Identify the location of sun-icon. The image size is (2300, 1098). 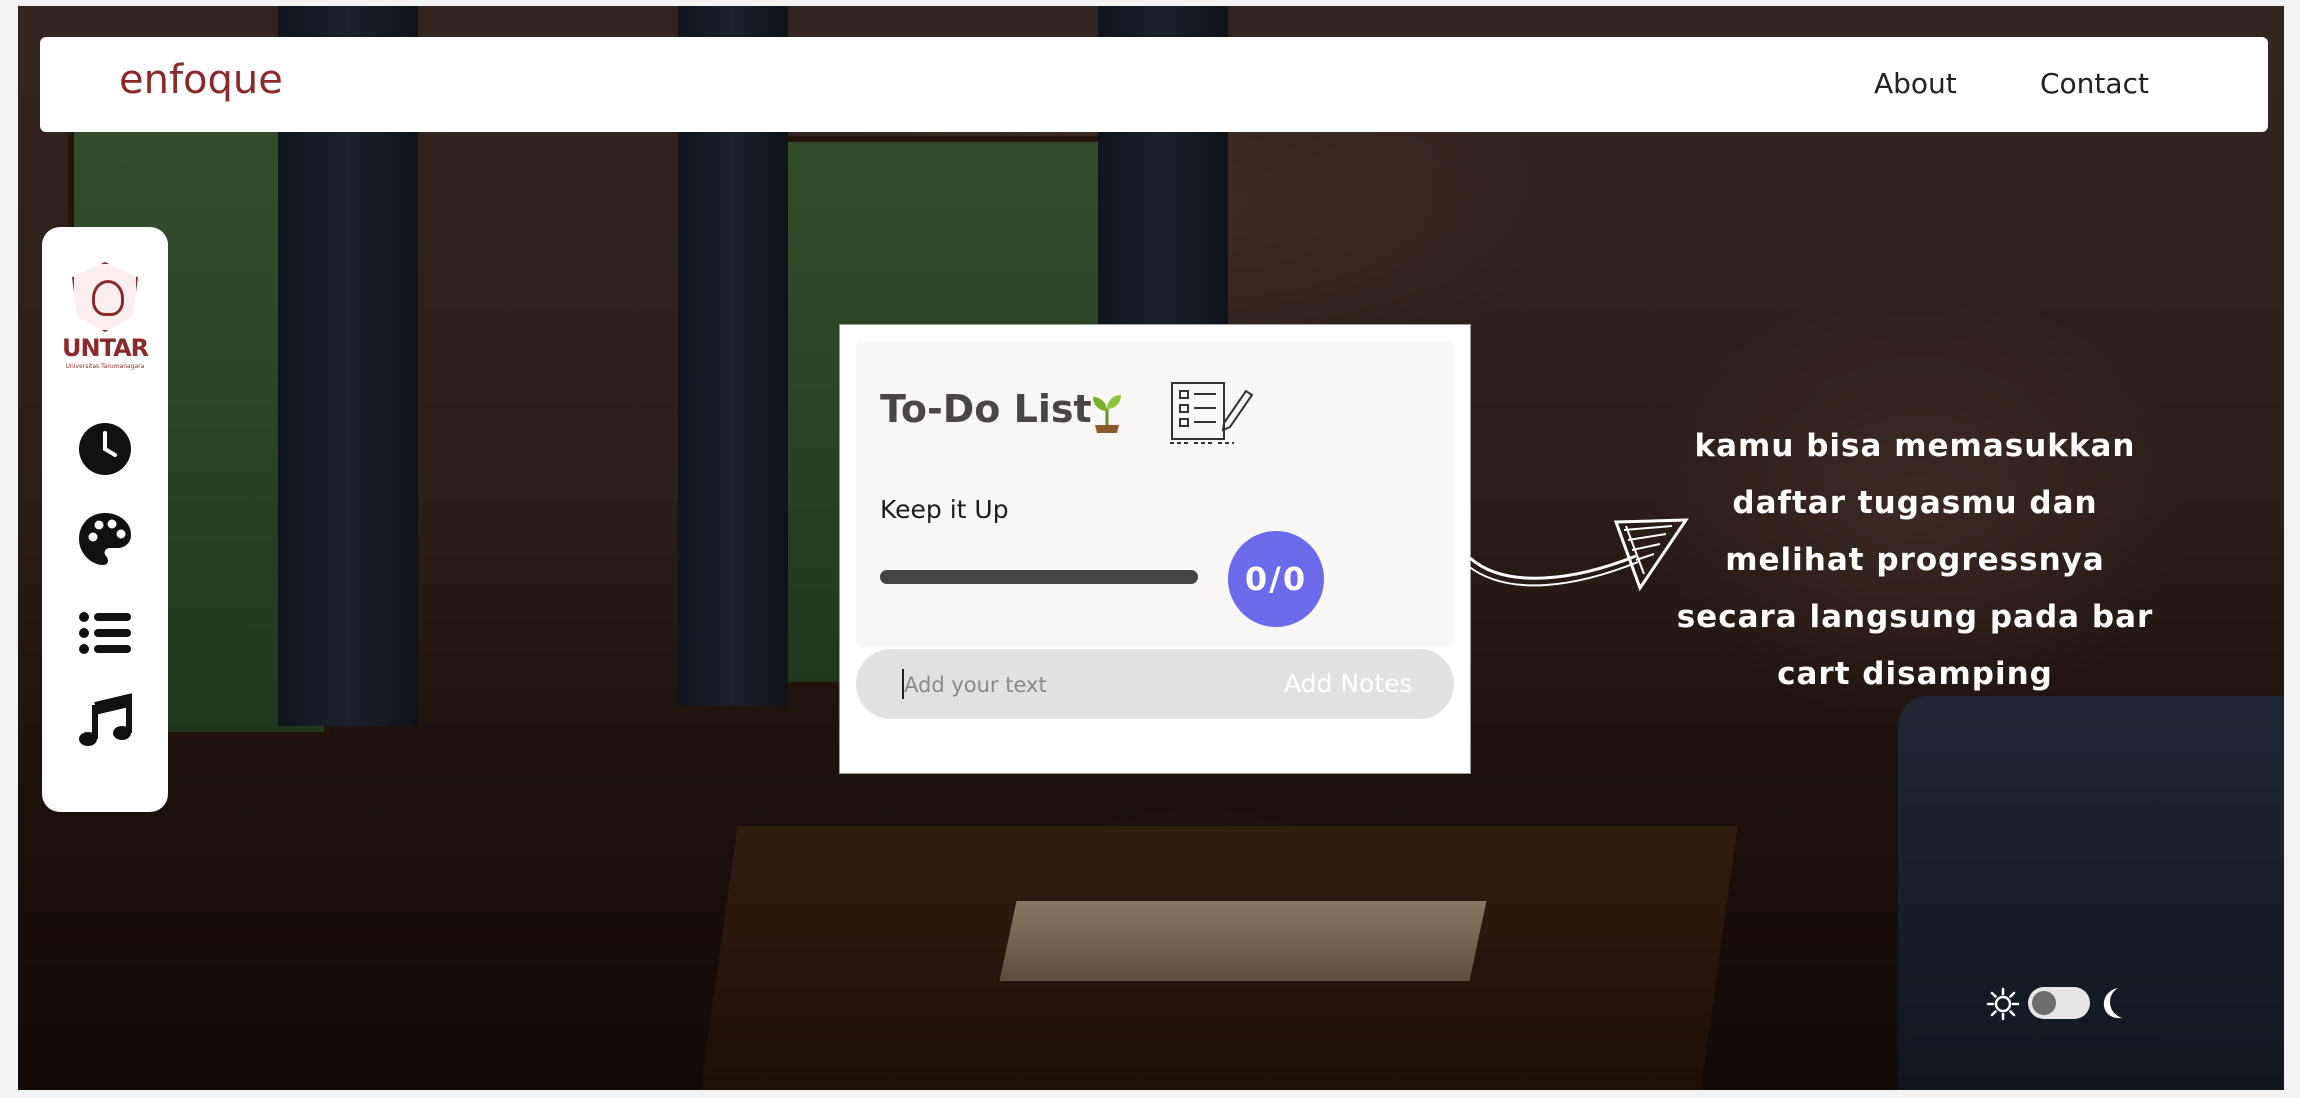
(2003, 1004).